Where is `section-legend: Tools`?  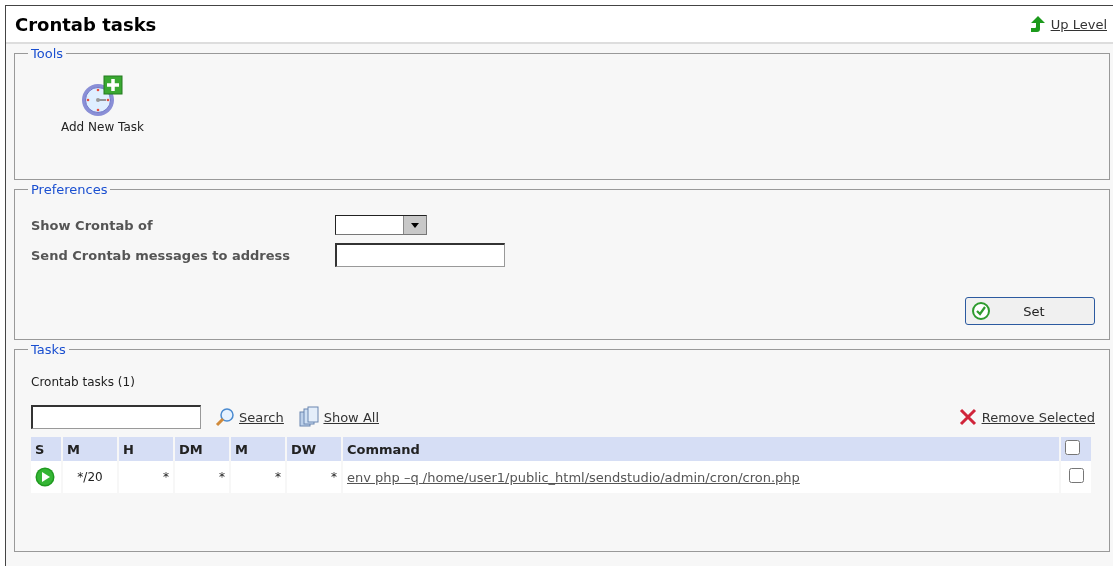 section-legend: Tools is located at coordinates (47, 53).